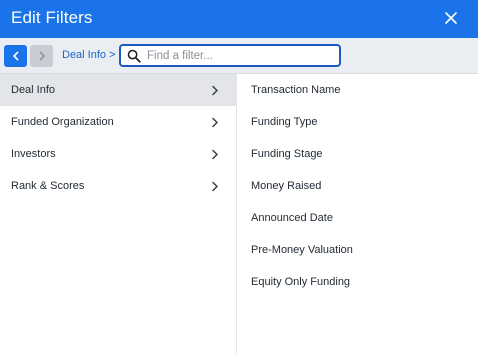 This screenshot has width=478, height=354. What do you see at coordinates (134, 56) in the screenshot?
I see `search-icon` at bounding box center [134, 56].